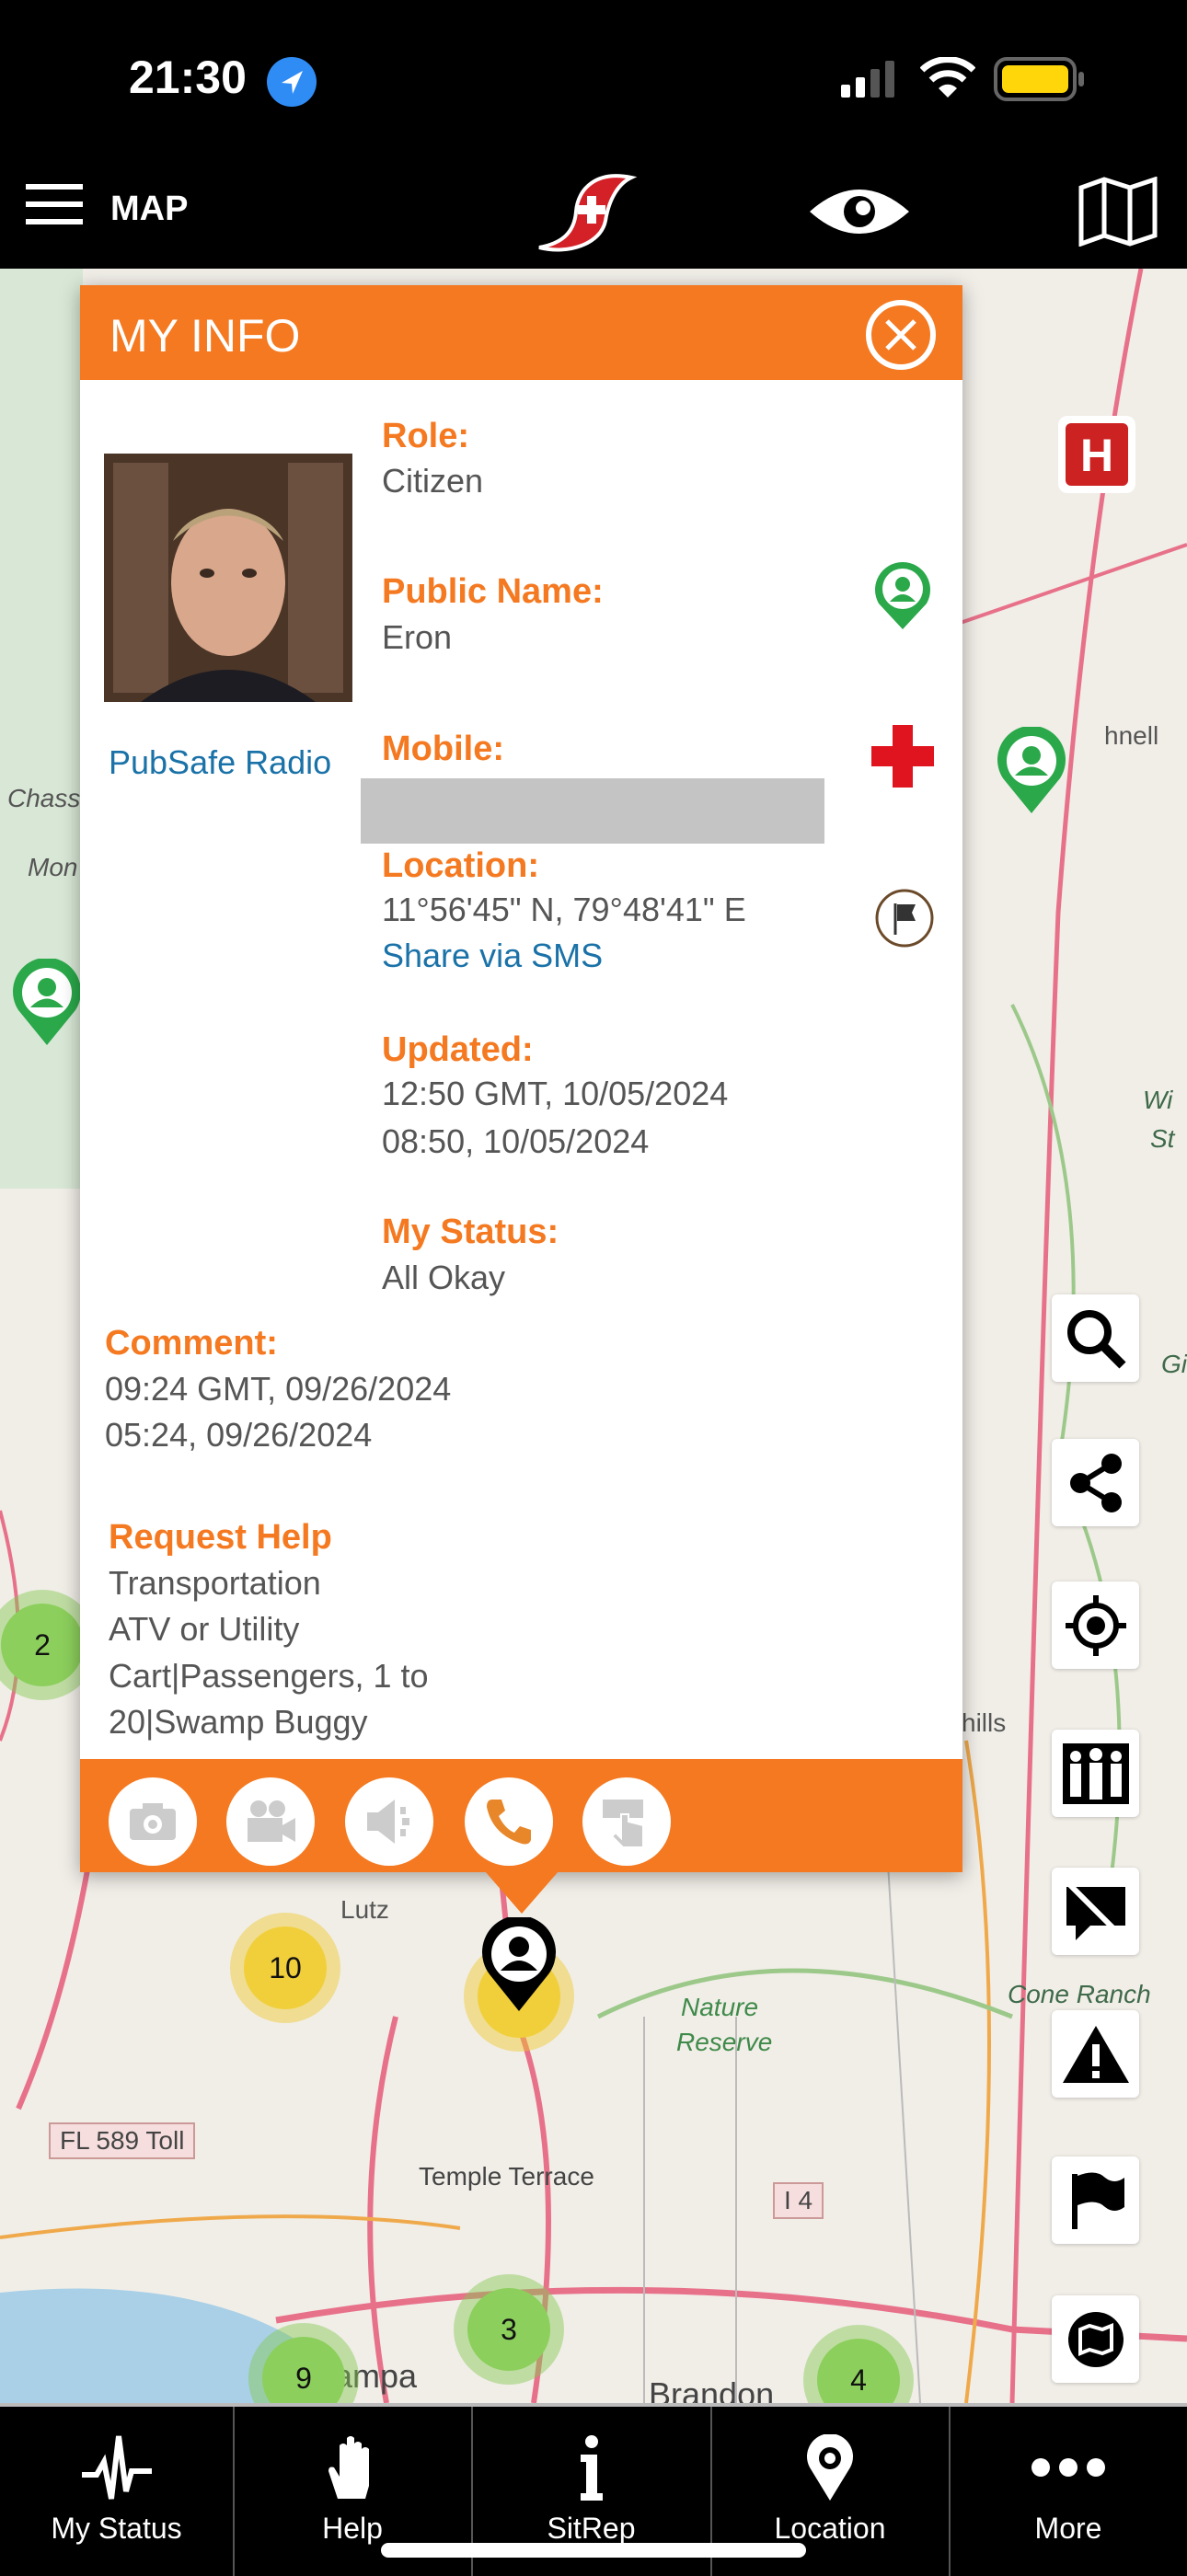  I want to click on battery-icon, so click(1039, 79).